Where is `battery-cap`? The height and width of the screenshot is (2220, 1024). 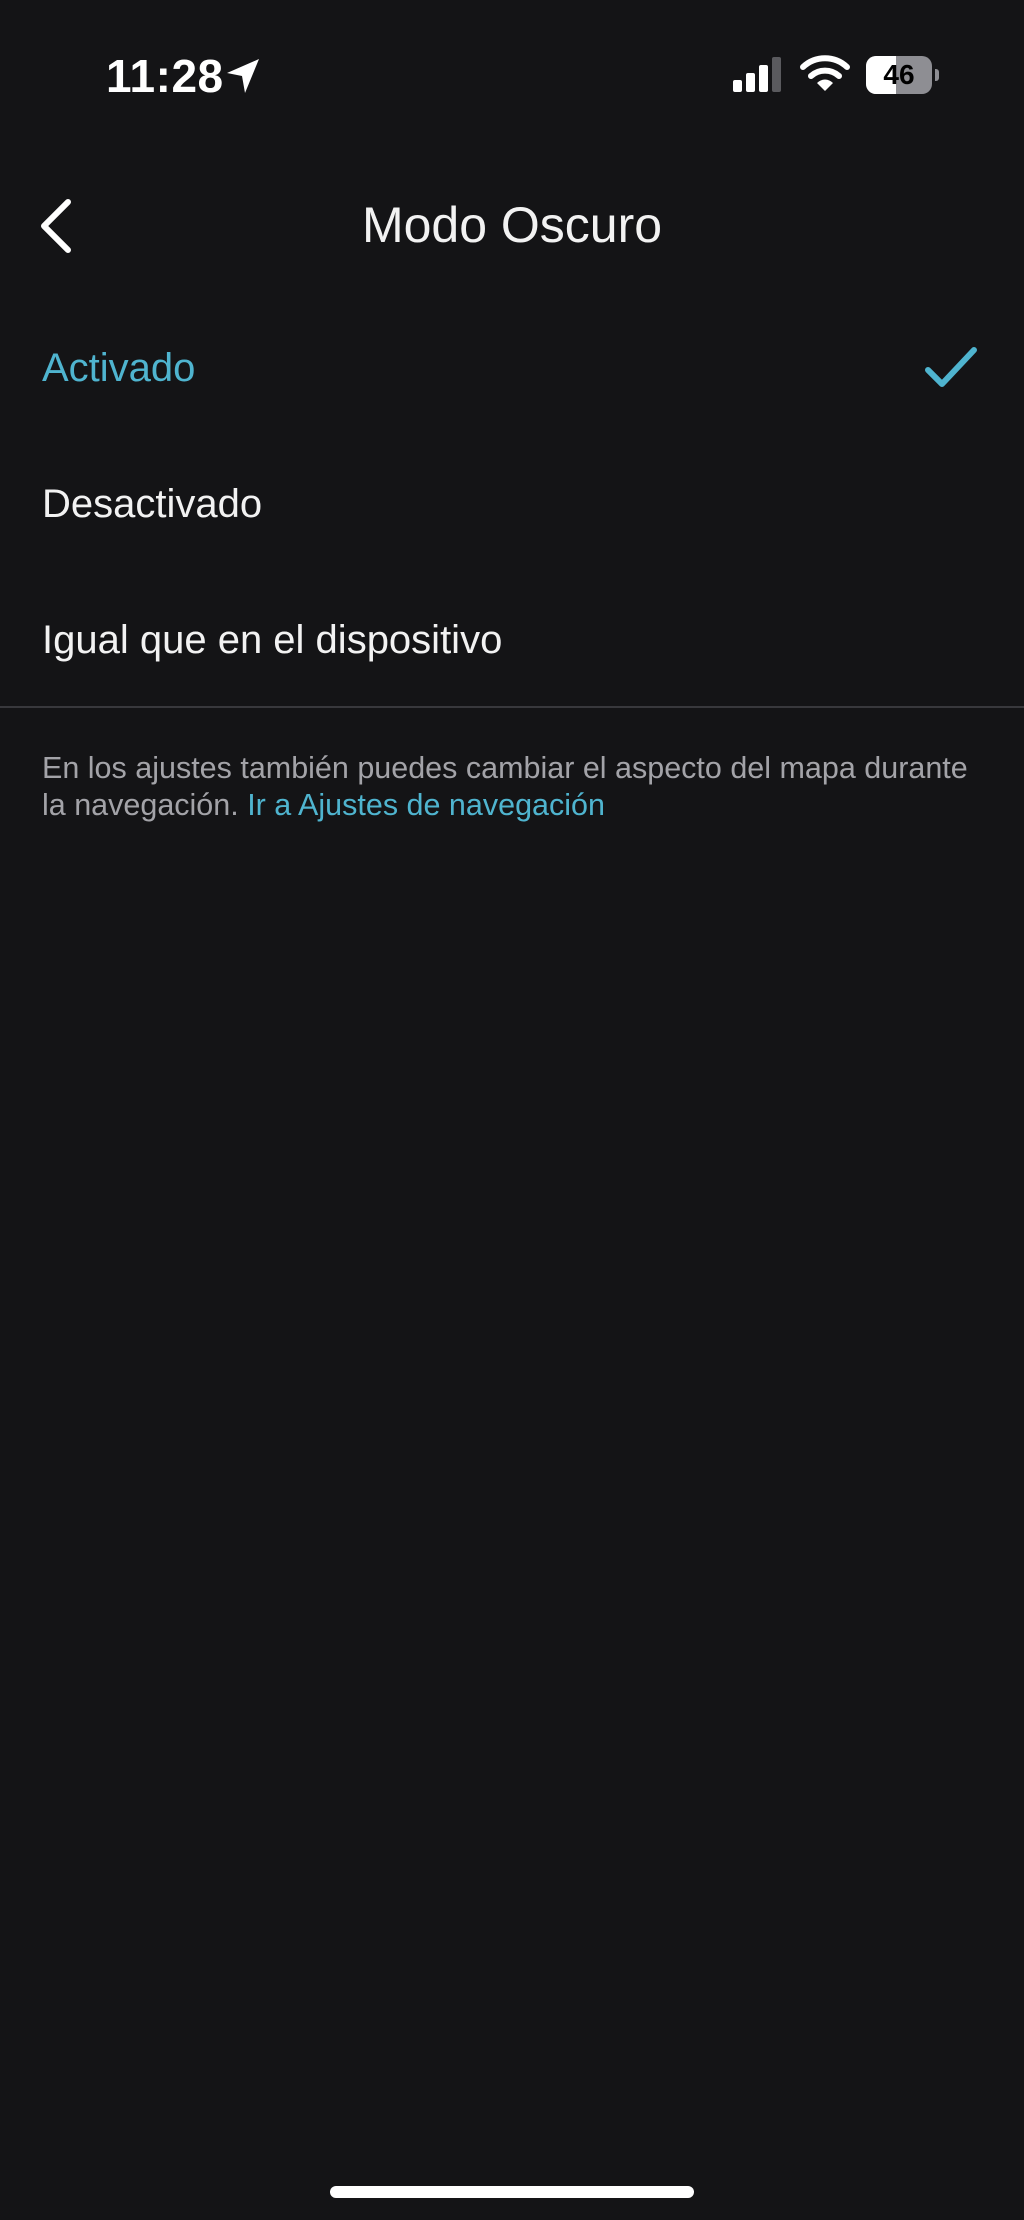 battery-cap is located at coordinates (937, 75).